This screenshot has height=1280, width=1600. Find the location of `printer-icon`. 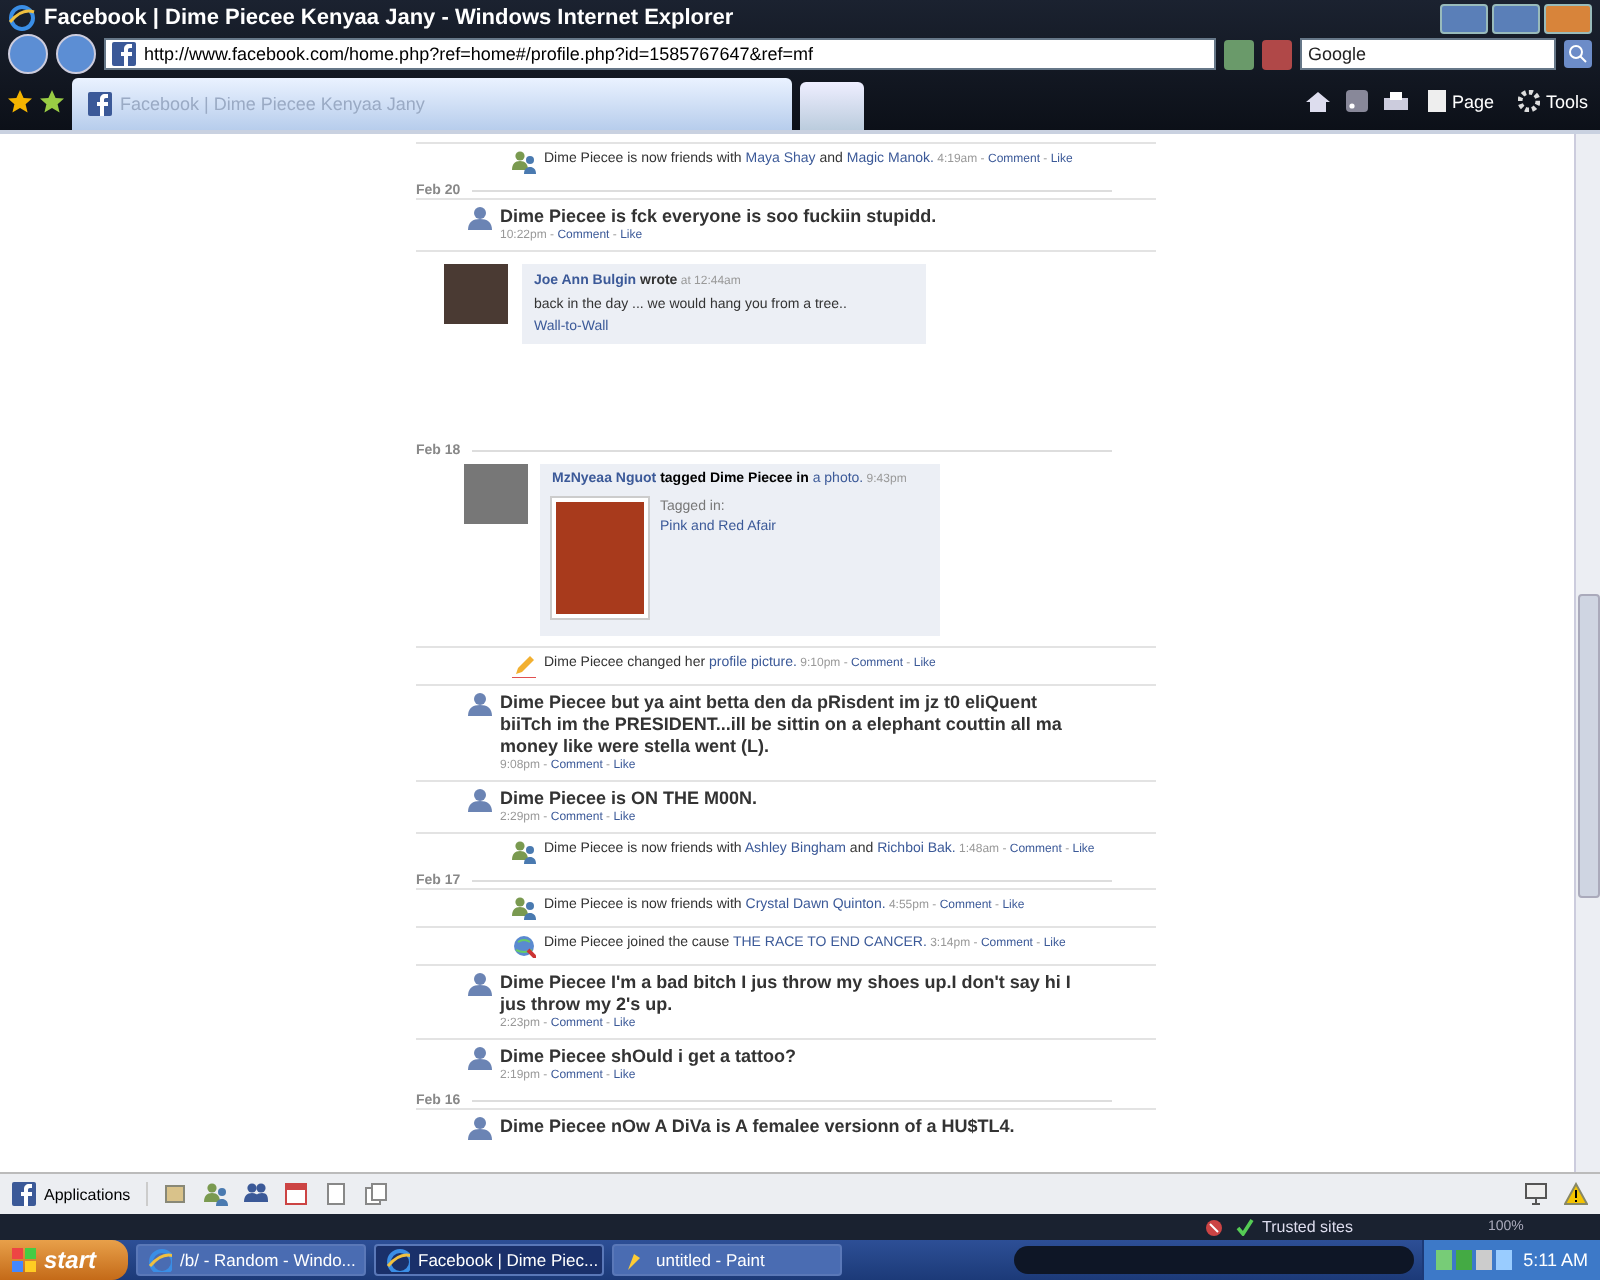

printer-icon is located at coordinates (1395, 101).